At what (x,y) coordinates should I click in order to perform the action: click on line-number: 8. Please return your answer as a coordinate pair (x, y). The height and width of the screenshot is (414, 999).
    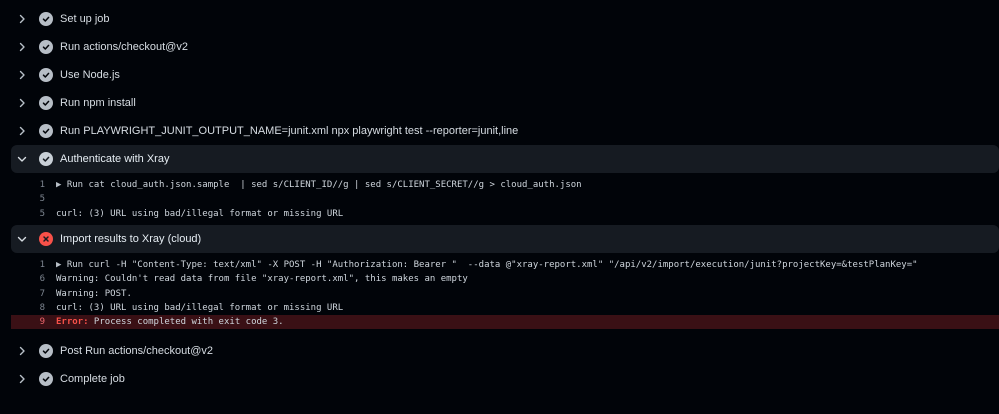
    Looking at the image, I should click on (28, 308).